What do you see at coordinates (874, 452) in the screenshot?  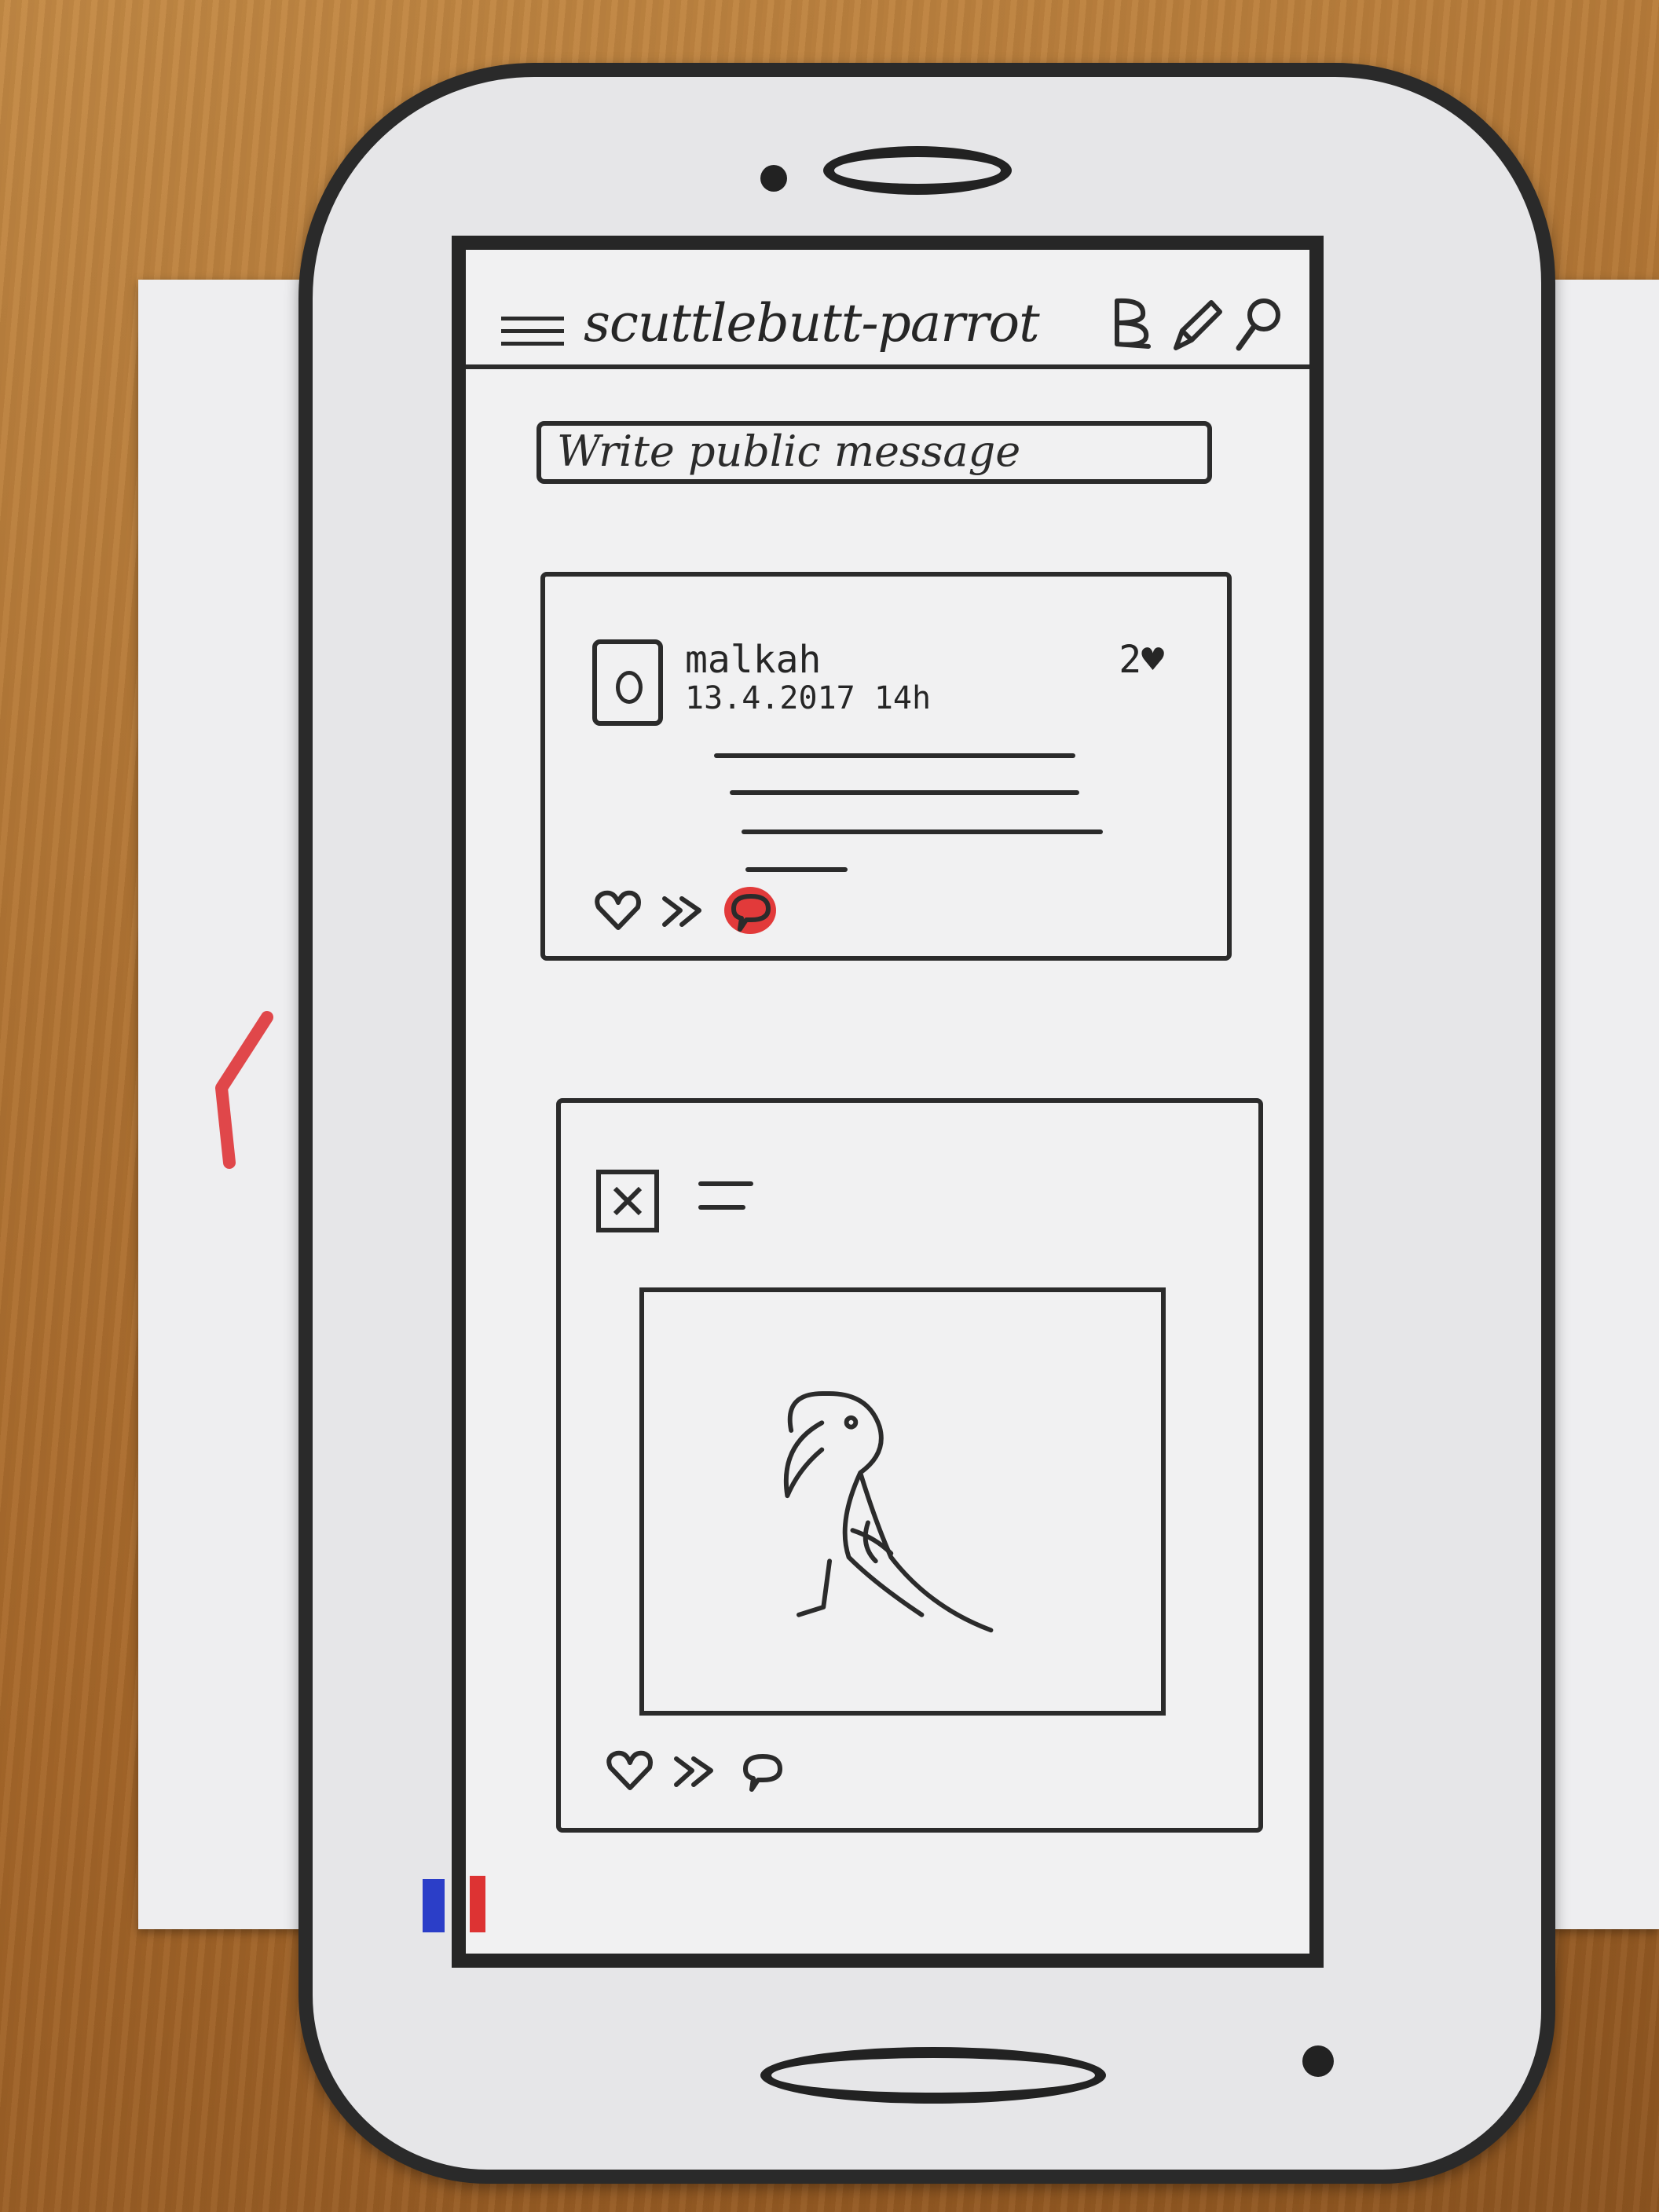 I see `compose-public-message-field: Write public message` at bounding box center [874, 452].